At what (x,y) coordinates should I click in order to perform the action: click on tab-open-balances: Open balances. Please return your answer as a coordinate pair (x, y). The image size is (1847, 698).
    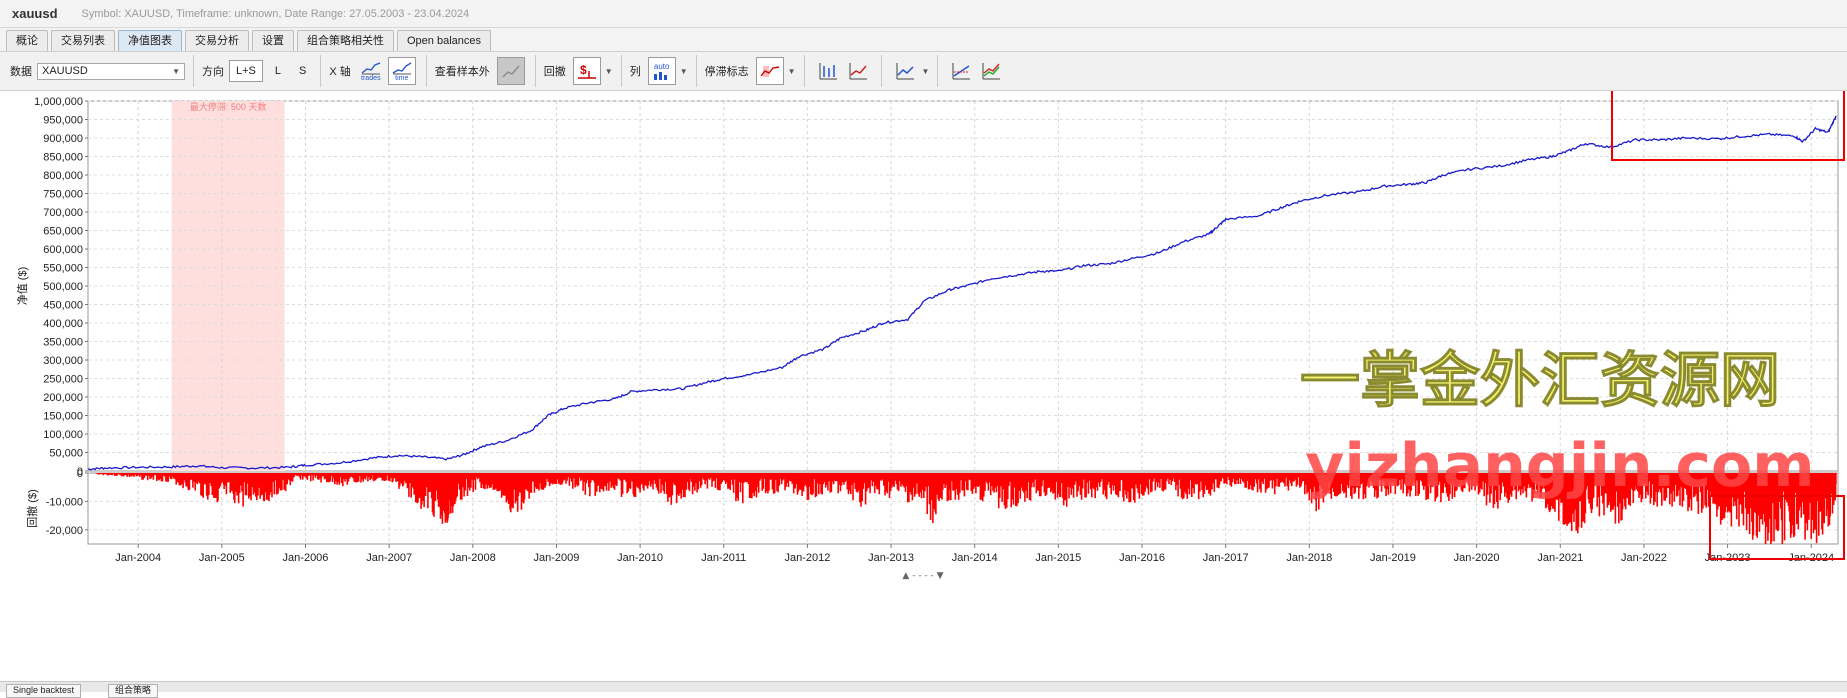
    Looking at the image, I should click on (444, 40).